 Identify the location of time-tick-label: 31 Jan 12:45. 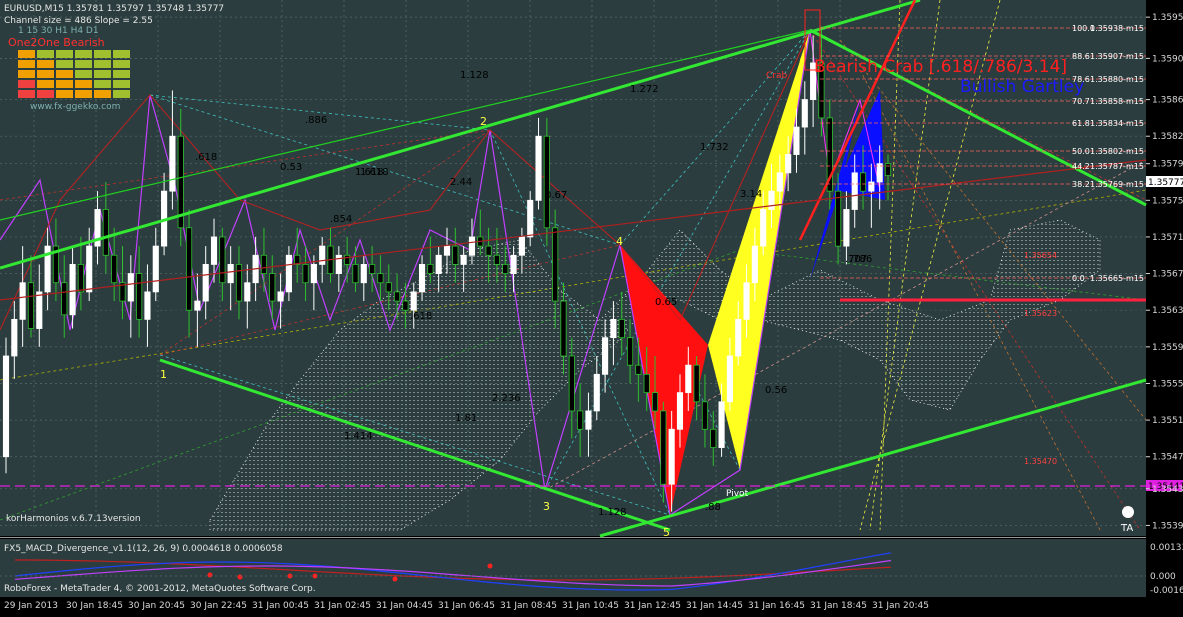
(652, 606).